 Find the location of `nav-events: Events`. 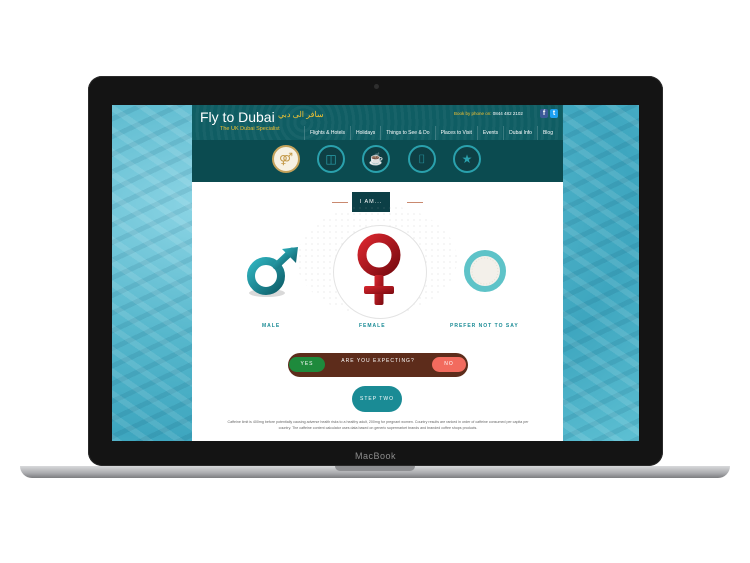

nav-events: Events is located at coordinates (489, 133).